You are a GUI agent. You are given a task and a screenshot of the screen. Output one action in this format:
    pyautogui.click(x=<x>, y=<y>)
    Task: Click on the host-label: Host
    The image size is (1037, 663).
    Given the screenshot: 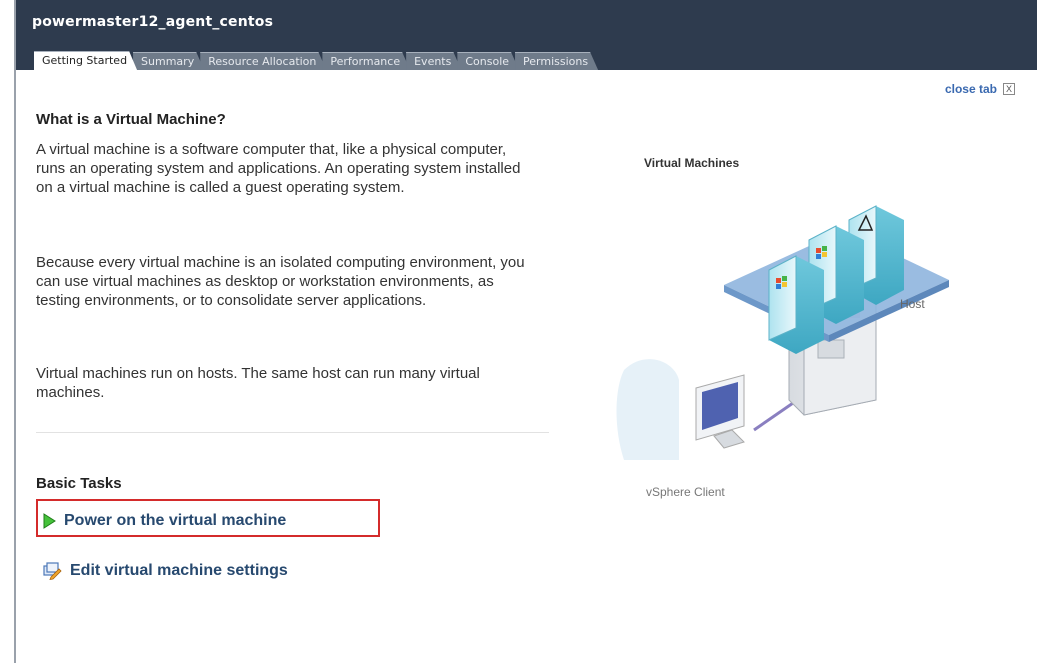 What is the action you would take?
    pyautogui.click(x=912, y=304)
    